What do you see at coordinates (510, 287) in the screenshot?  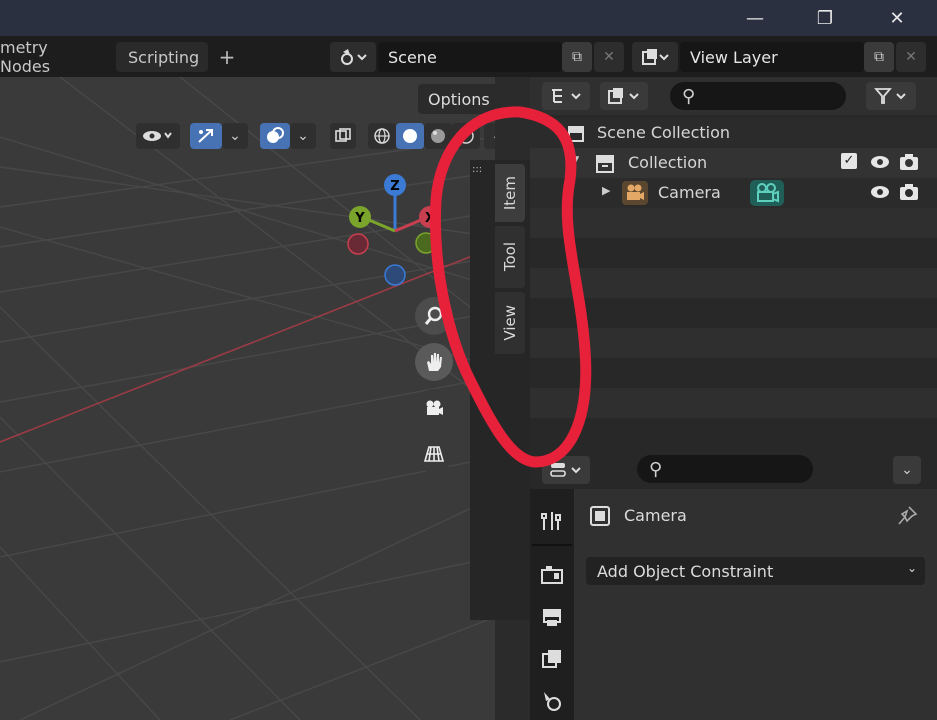 I see `red-annotation-circle` at bounding box center [510, 287].